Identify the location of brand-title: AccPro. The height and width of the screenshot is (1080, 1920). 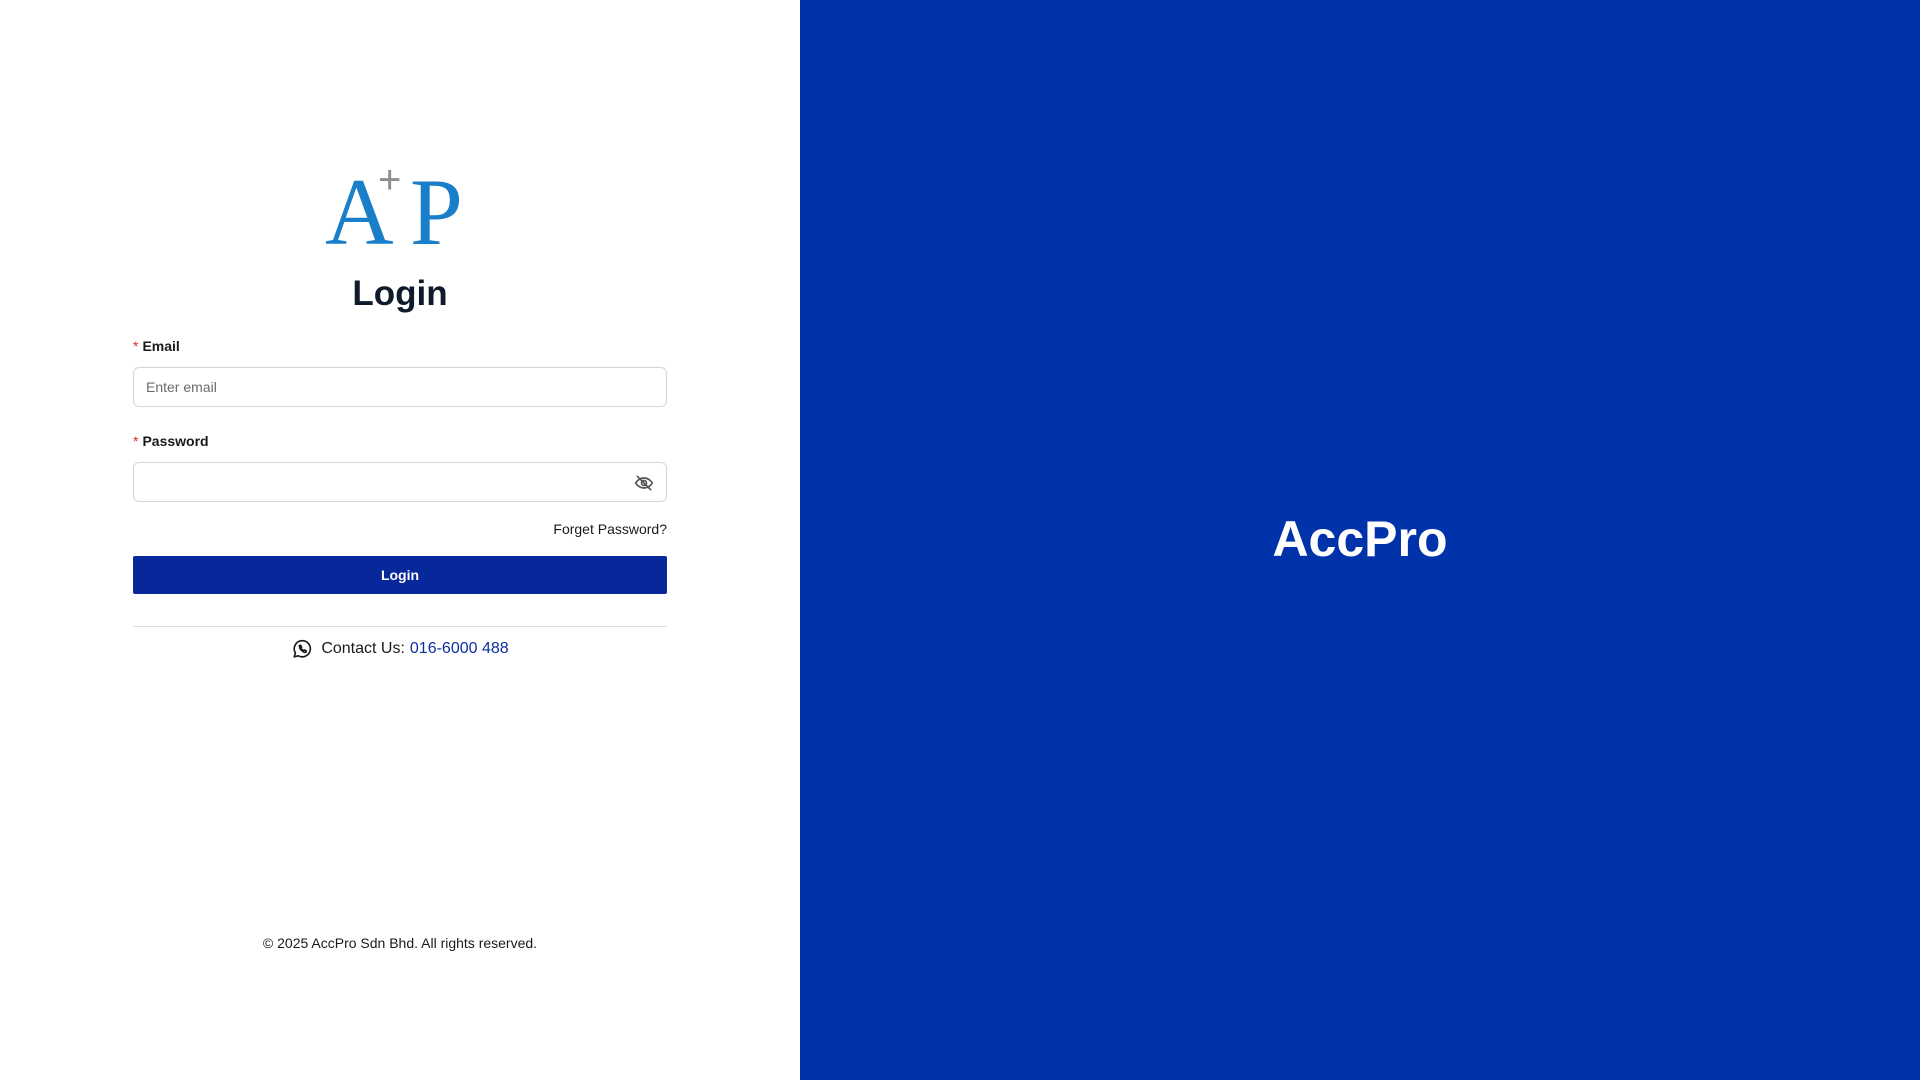
(1360, 539).